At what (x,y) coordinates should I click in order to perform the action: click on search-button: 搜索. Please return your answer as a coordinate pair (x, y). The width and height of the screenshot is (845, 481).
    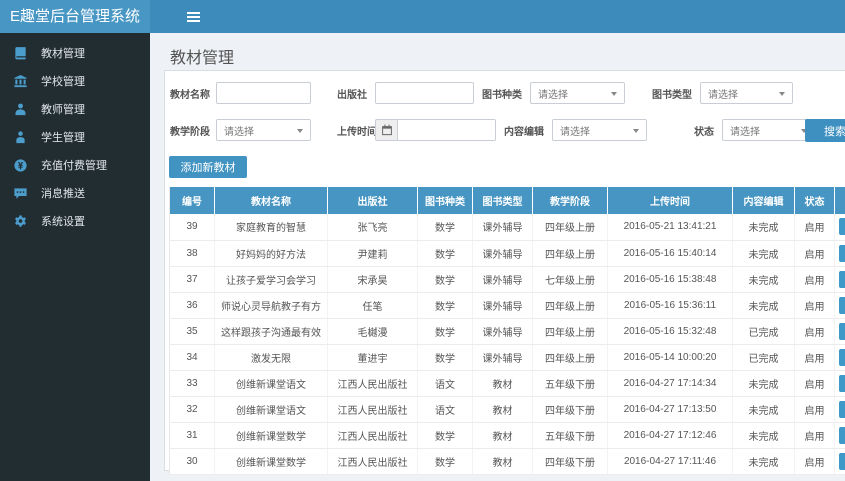
    Looking at the image, I should click on (825, 130).